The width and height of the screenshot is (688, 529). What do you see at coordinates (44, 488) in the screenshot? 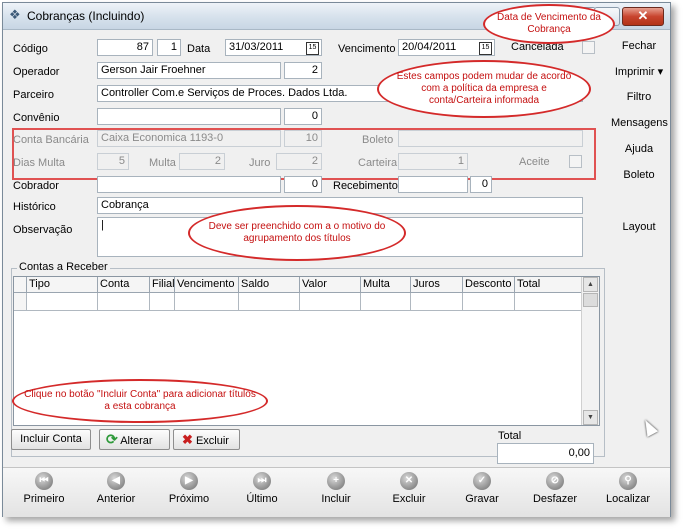
I see `primeiro-button: ⏮ Primeiro` at bounding box center [44, 488].